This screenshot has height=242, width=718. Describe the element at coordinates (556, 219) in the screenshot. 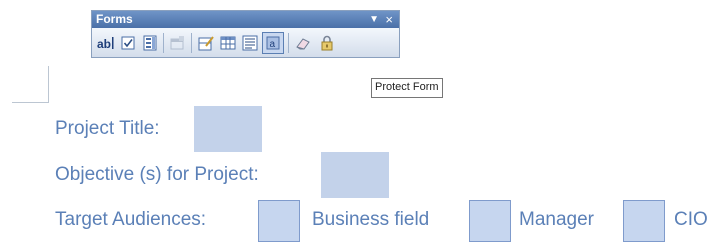

I see `manager-label: Manager` at that location.